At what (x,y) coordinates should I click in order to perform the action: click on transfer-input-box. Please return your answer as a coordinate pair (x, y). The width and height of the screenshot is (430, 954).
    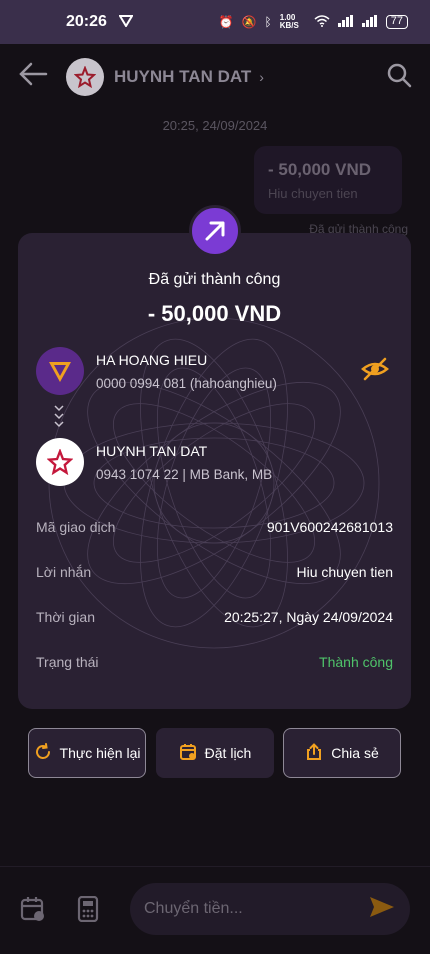
    Looking at the image, I should click on (270, 909).